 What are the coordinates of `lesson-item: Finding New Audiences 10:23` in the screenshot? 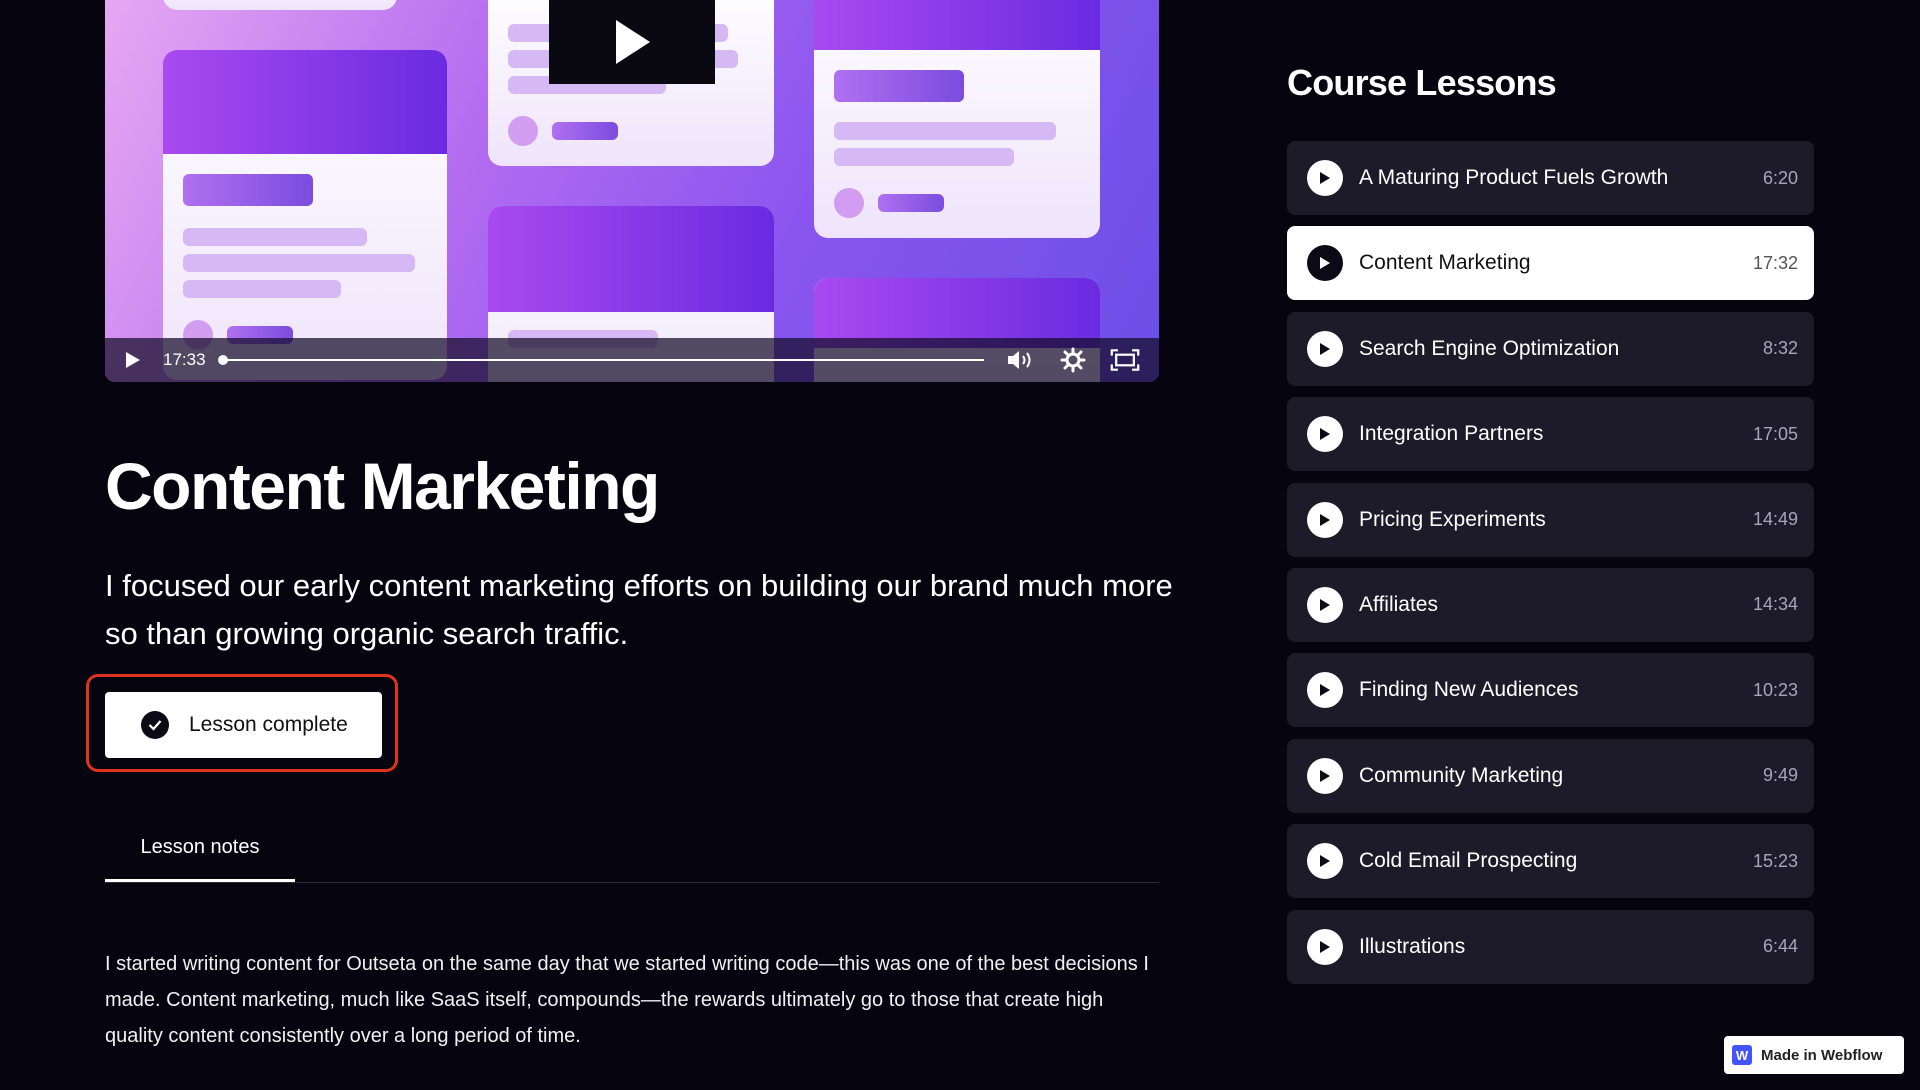 It's located at (1550, 690).